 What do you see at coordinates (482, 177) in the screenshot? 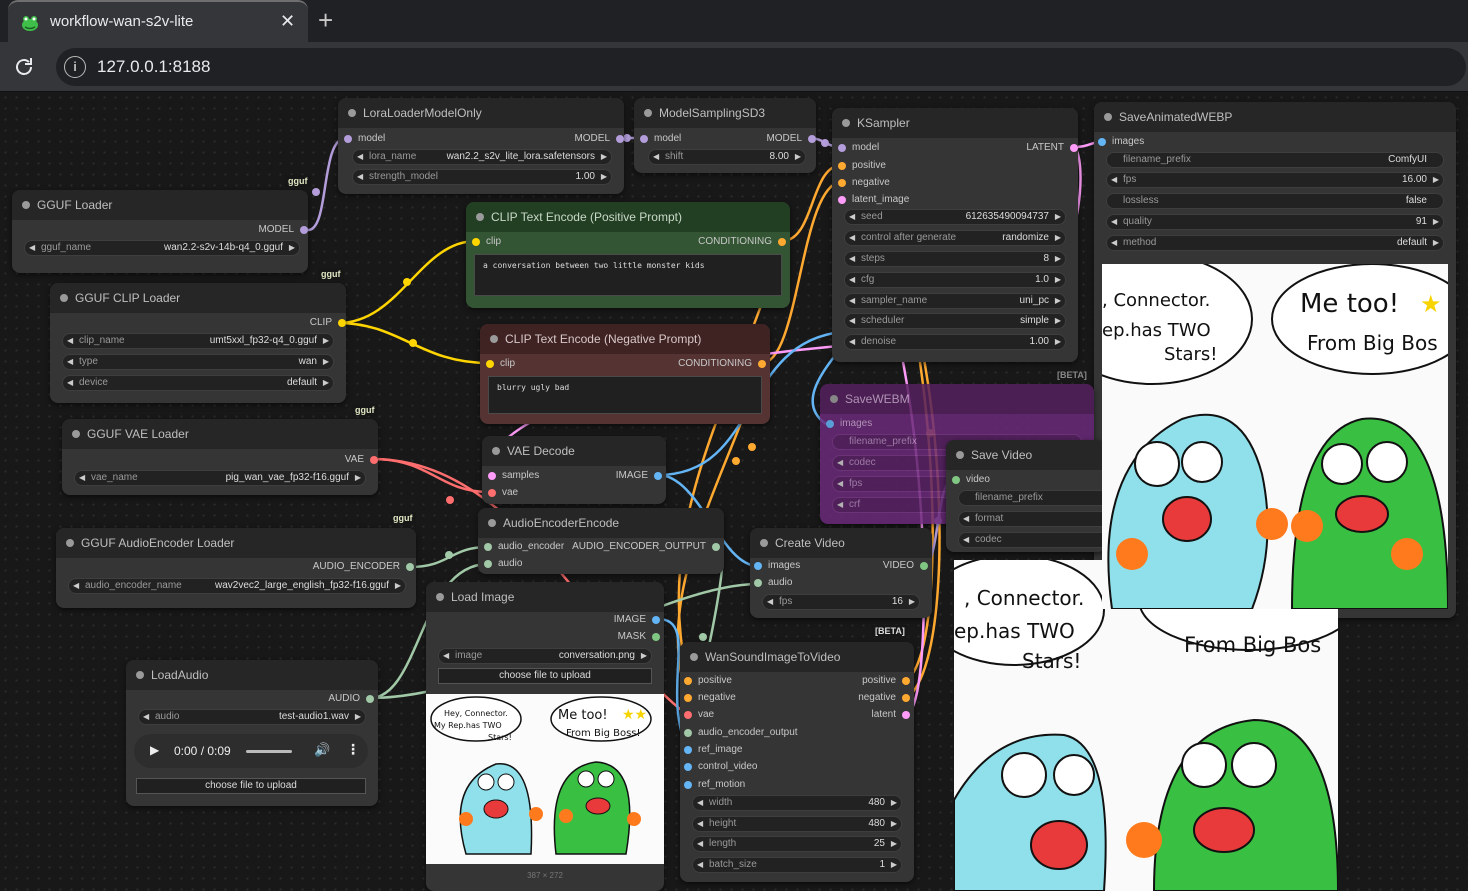
I see `widget-strength-model: strength_model 1.00` at bounding box center [482, 177].